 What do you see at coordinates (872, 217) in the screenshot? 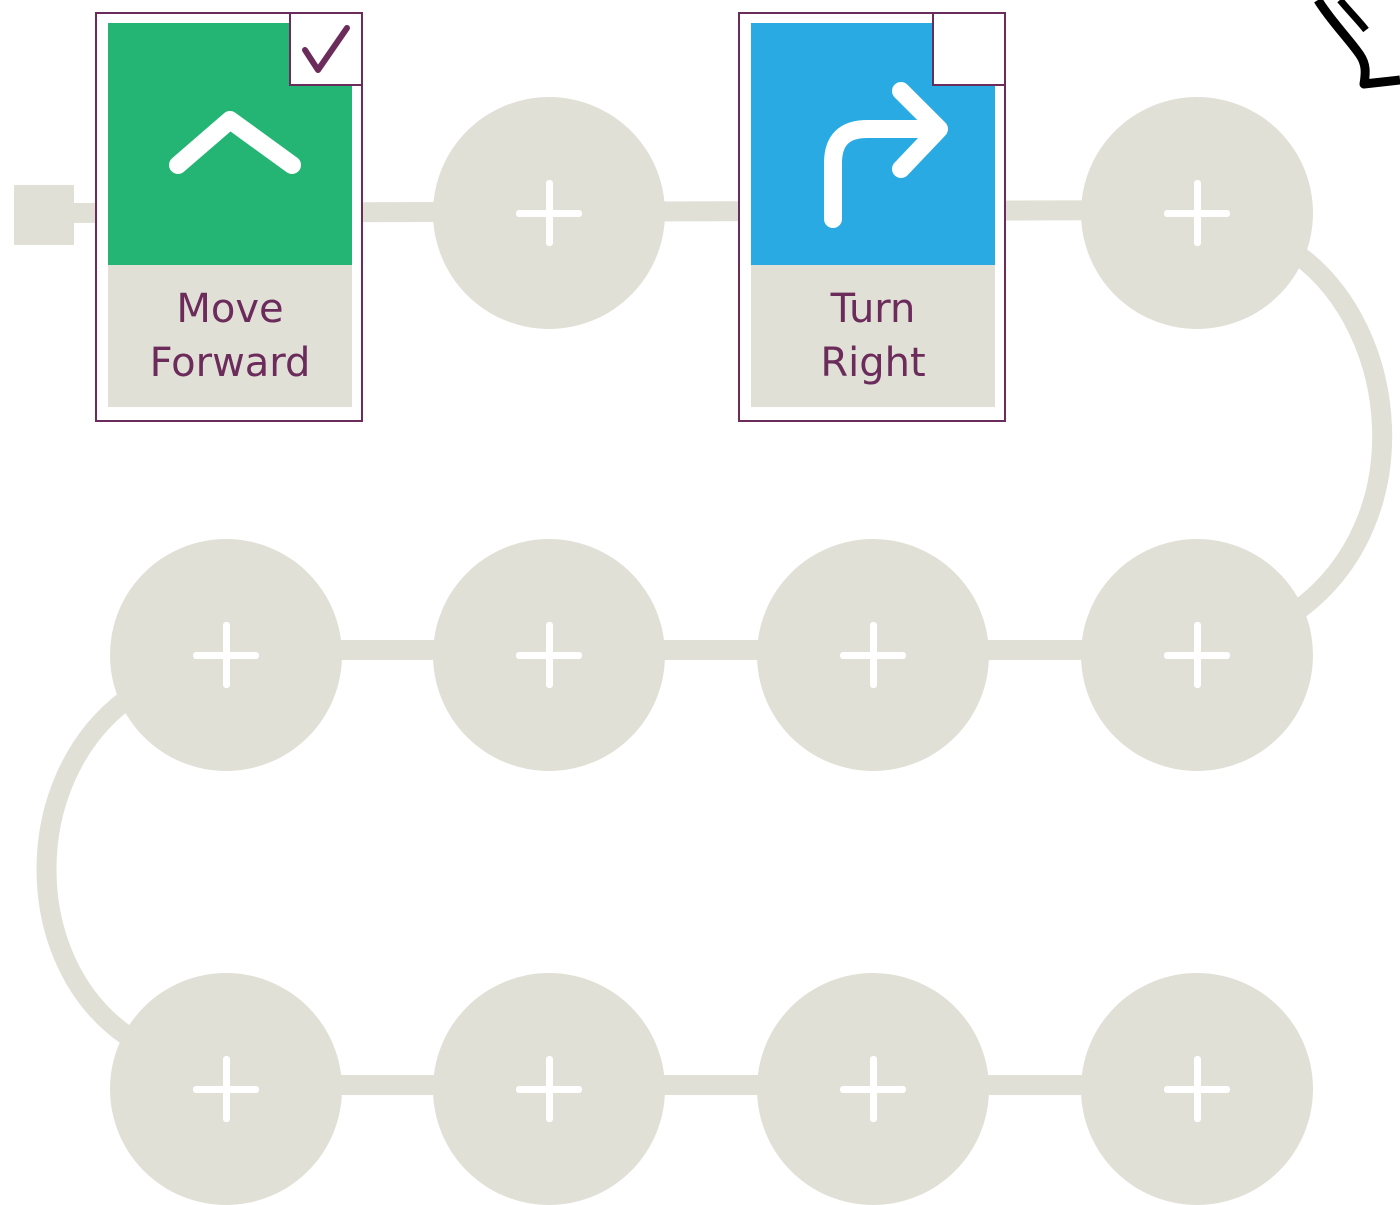
I see `command-block-turn-right: Turn Right` at bounding box center [872, 217].